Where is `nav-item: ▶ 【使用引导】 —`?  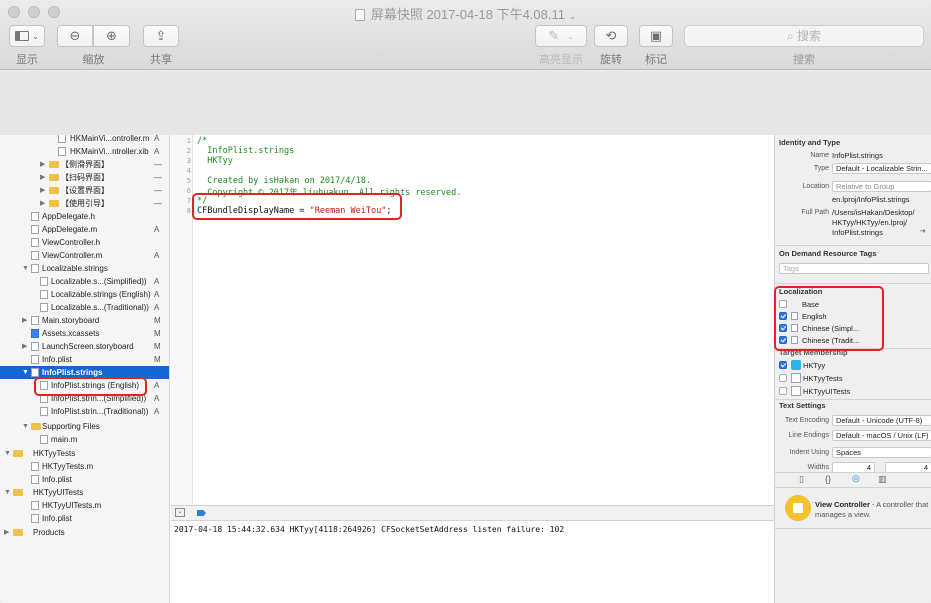 nav-item: ▶ 【使用引导】 — is located at coordinates (84, 203).